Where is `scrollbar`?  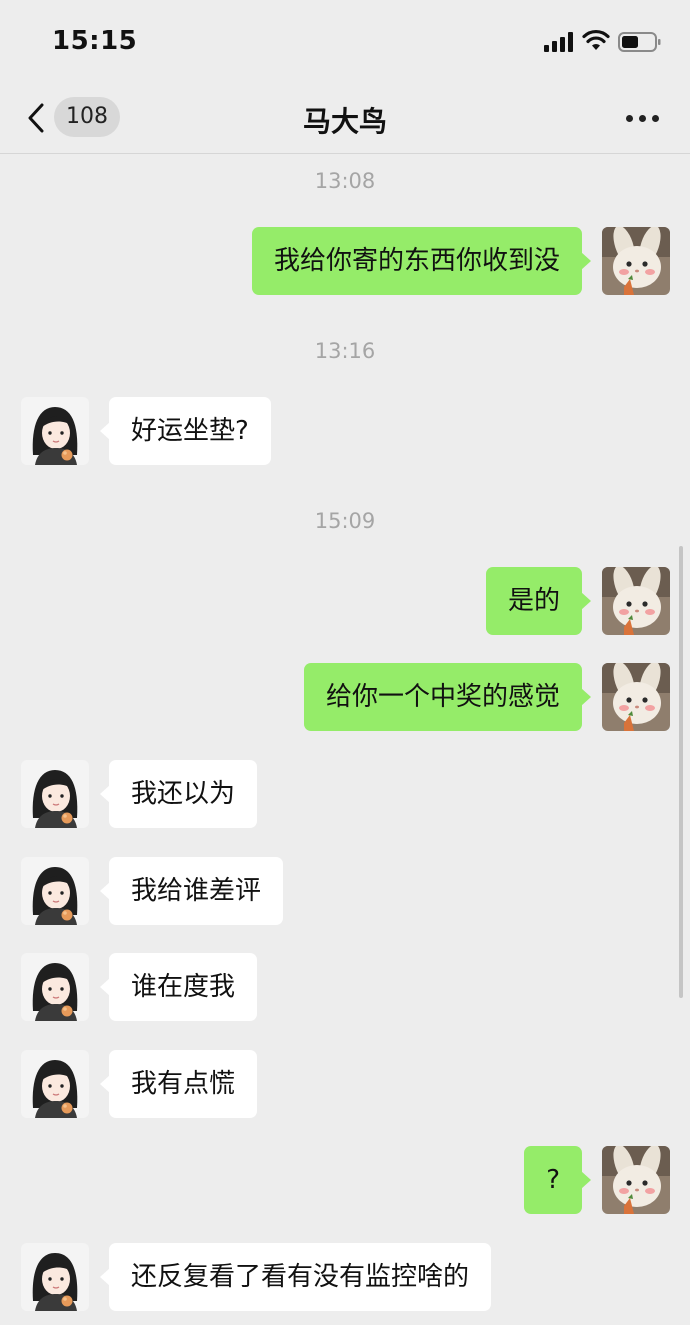
scrollbar is located at coordinates (681, 772).